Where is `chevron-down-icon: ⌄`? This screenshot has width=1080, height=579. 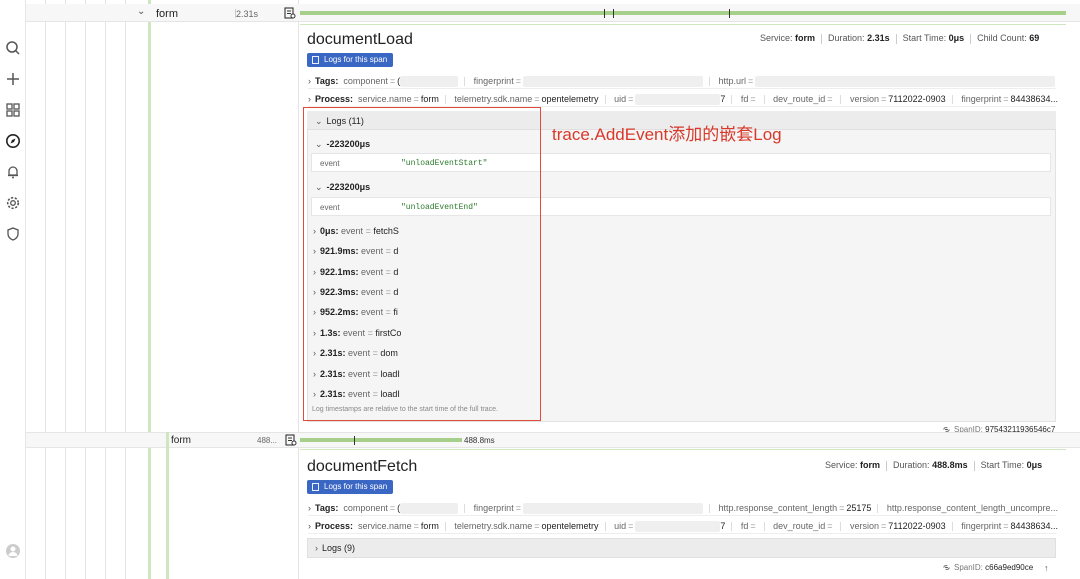
chevron-down-icon: ⌄ is located at coordinates (141, 11).